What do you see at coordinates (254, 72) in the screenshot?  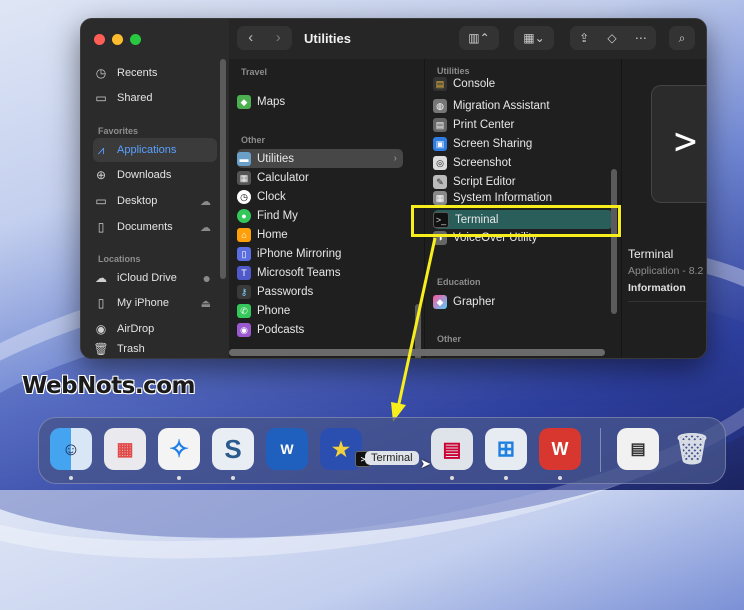 I see `section-header-travel: Travel` at bounding box center [254, 72].